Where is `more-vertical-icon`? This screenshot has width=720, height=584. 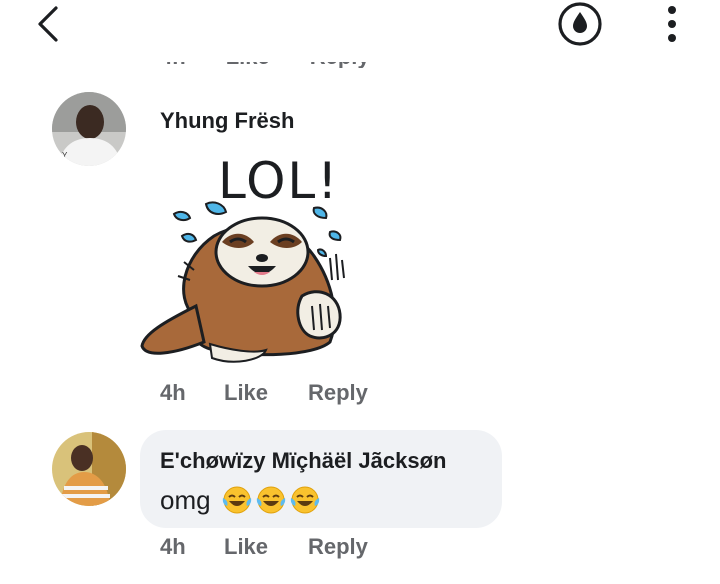 more-vertical-icon is located at coordinates (672, 24).